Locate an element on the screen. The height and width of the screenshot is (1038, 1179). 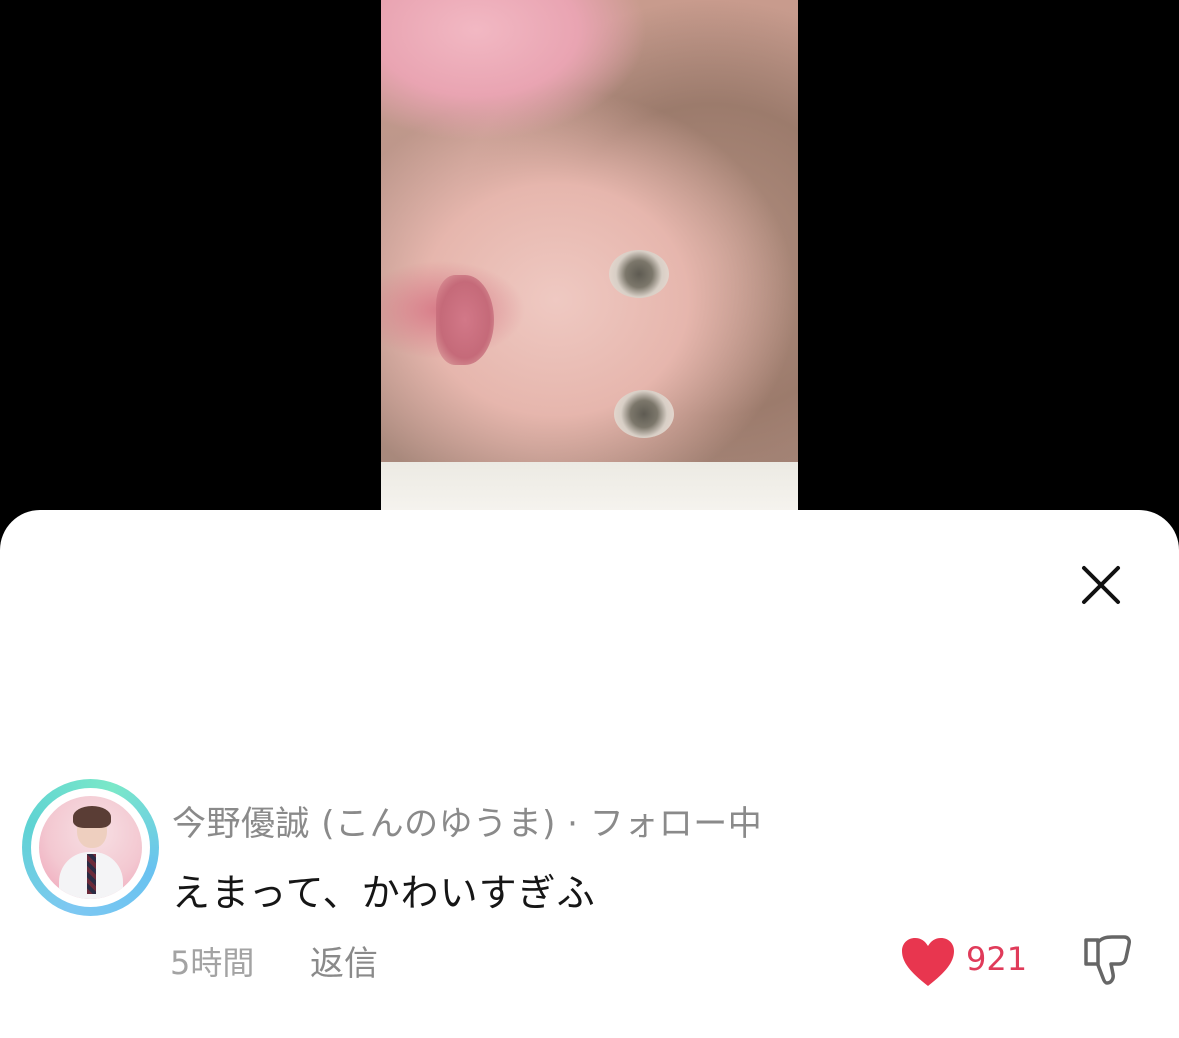
comment-username: 今野優誠 (こんのゆうま) · フォロー中 is located at coordinates (467, 820).